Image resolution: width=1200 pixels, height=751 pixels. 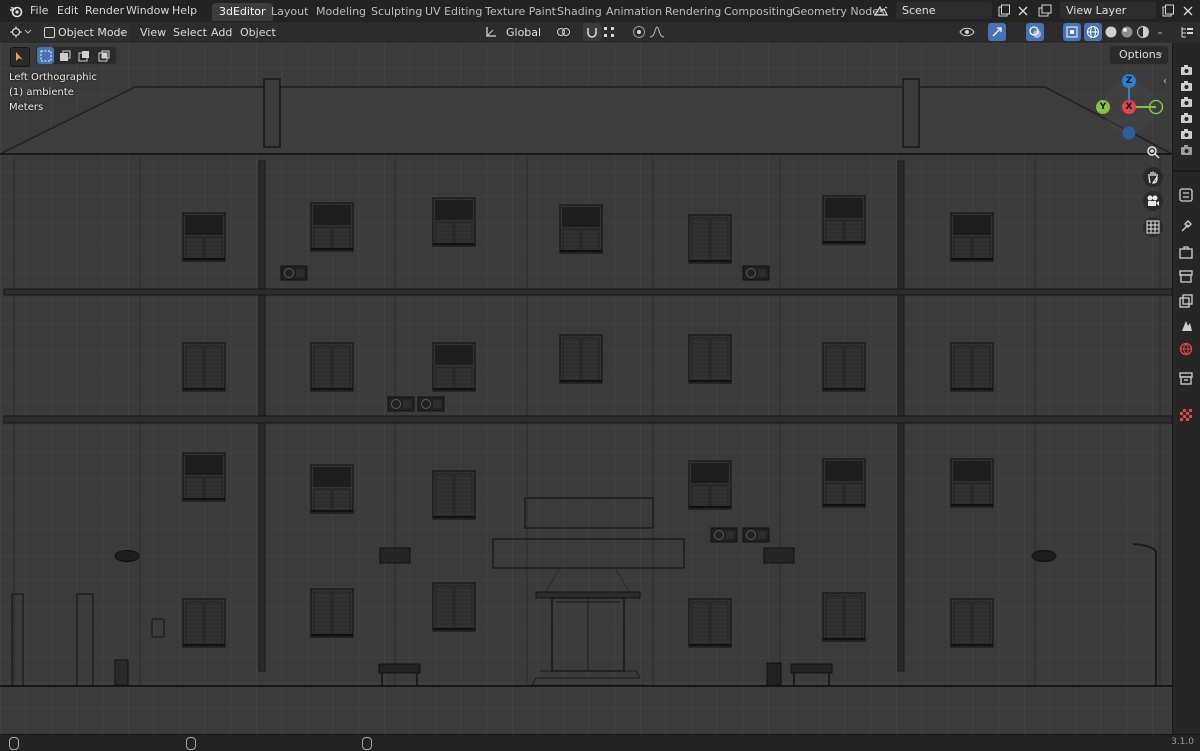 I want to click on proportional-edit-icon, so click(x=639, y=32).